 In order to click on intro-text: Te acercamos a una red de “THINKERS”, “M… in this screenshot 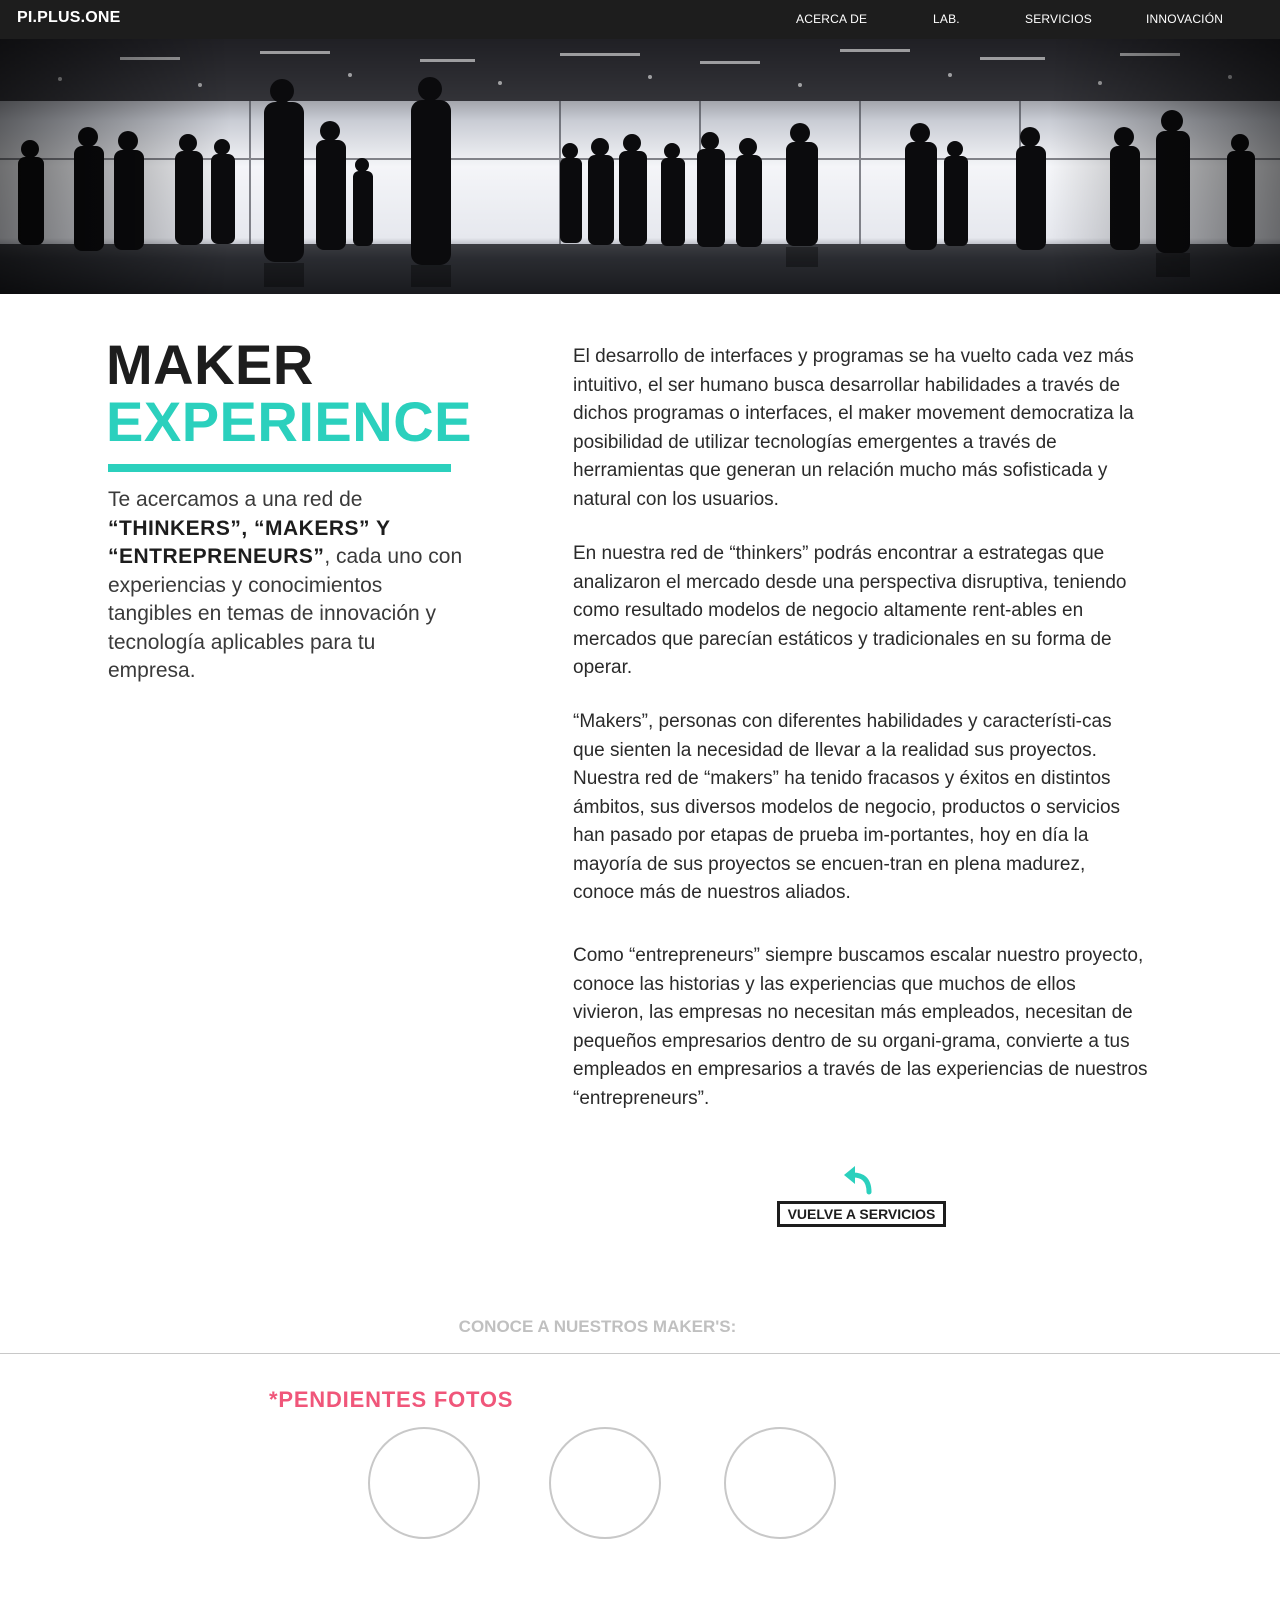, I will do `click(288, 586)`.